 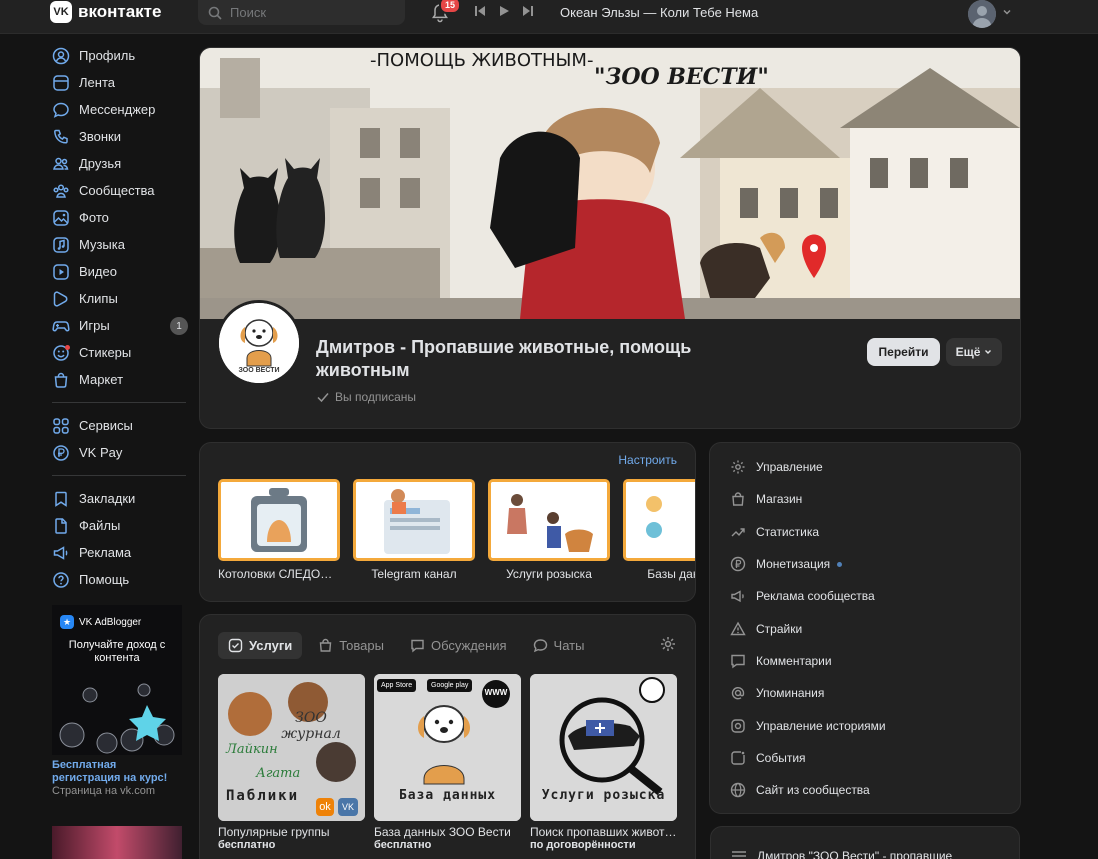 What do you see at coordinates (603, 795) in the screenshot?
I see `service-overlay-text: Услуги розыска` at bounding box center [603, 795].